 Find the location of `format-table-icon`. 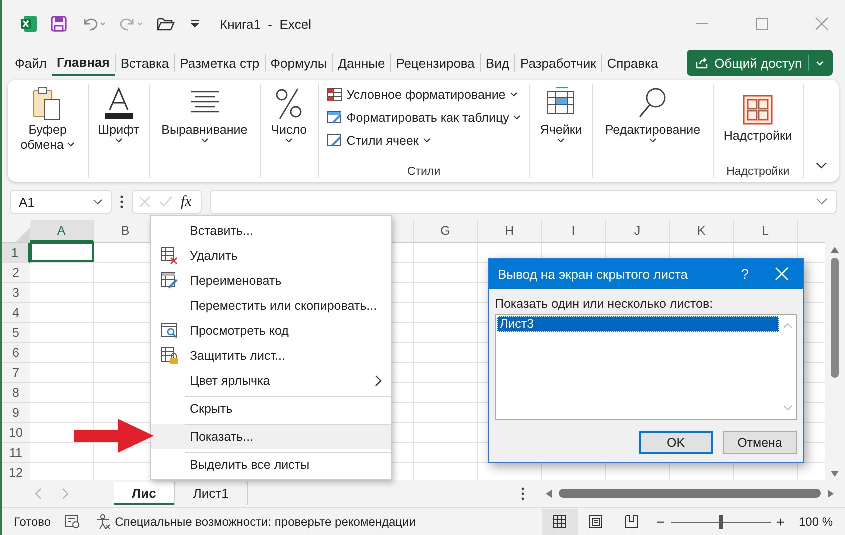

format-table-icon is located at coordinates (334, 118).